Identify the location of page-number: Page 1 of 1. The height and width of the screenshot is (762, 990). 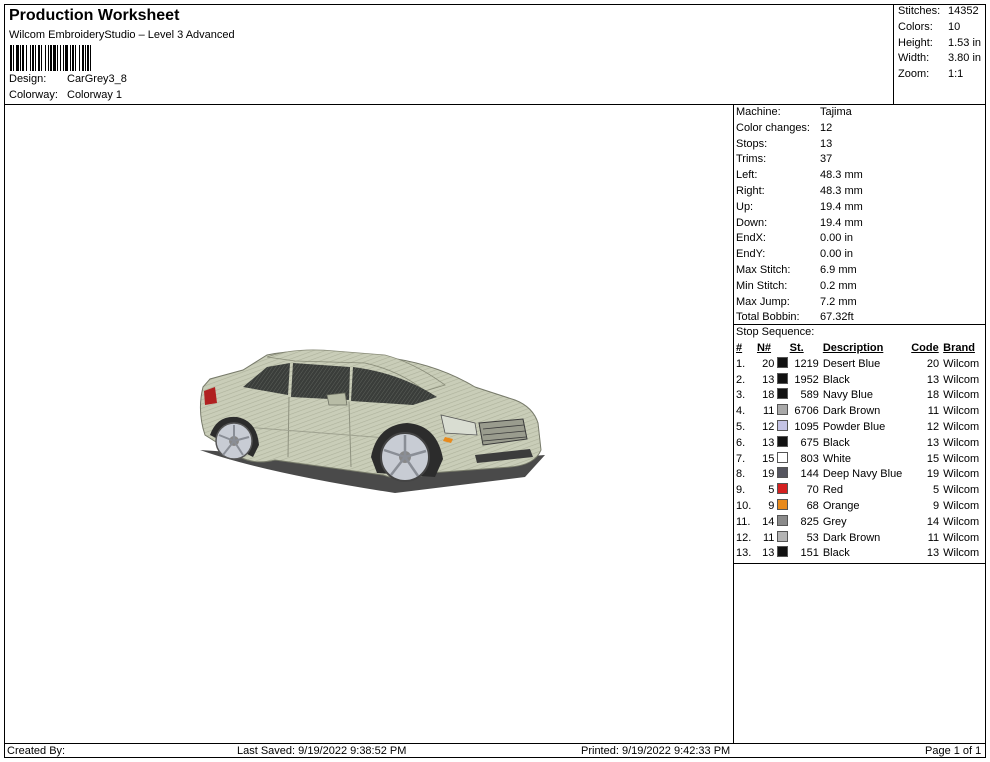
(953, 751).